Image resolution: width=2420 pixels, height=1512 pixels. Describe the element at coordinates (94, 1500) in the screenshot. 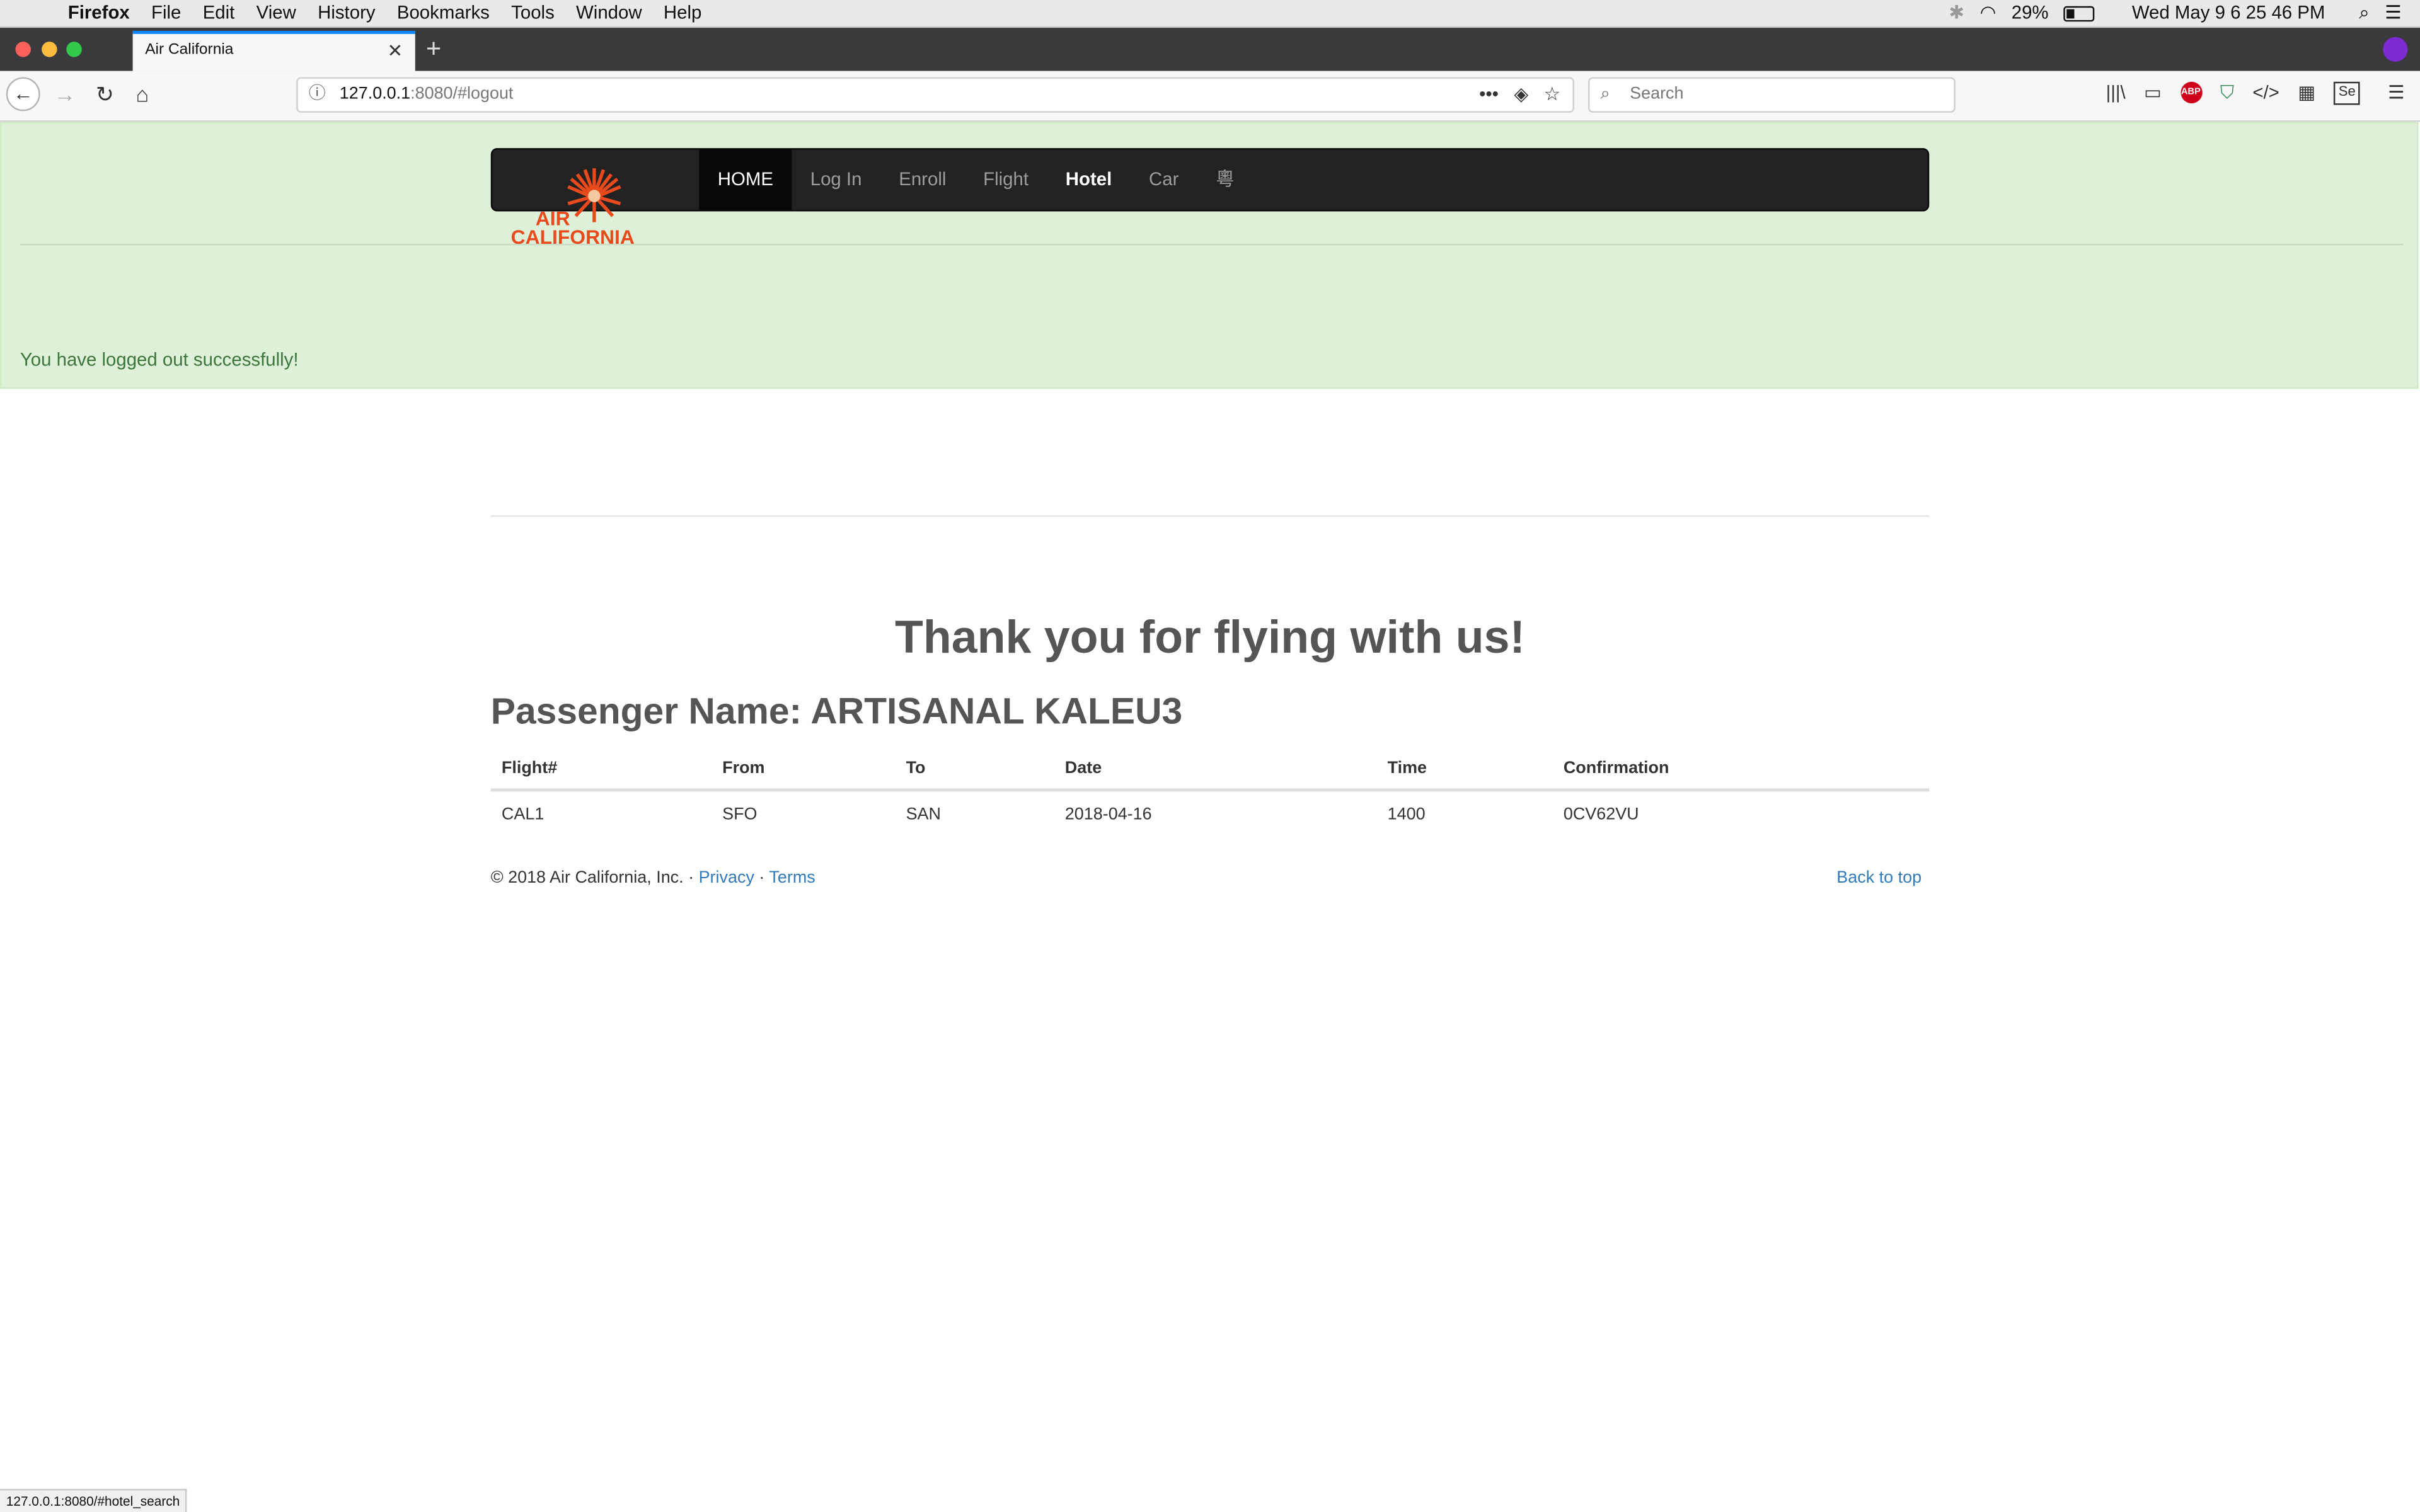

I see `status-bar-url: 127.0.0.1:8080/#hotel_search` at that location.